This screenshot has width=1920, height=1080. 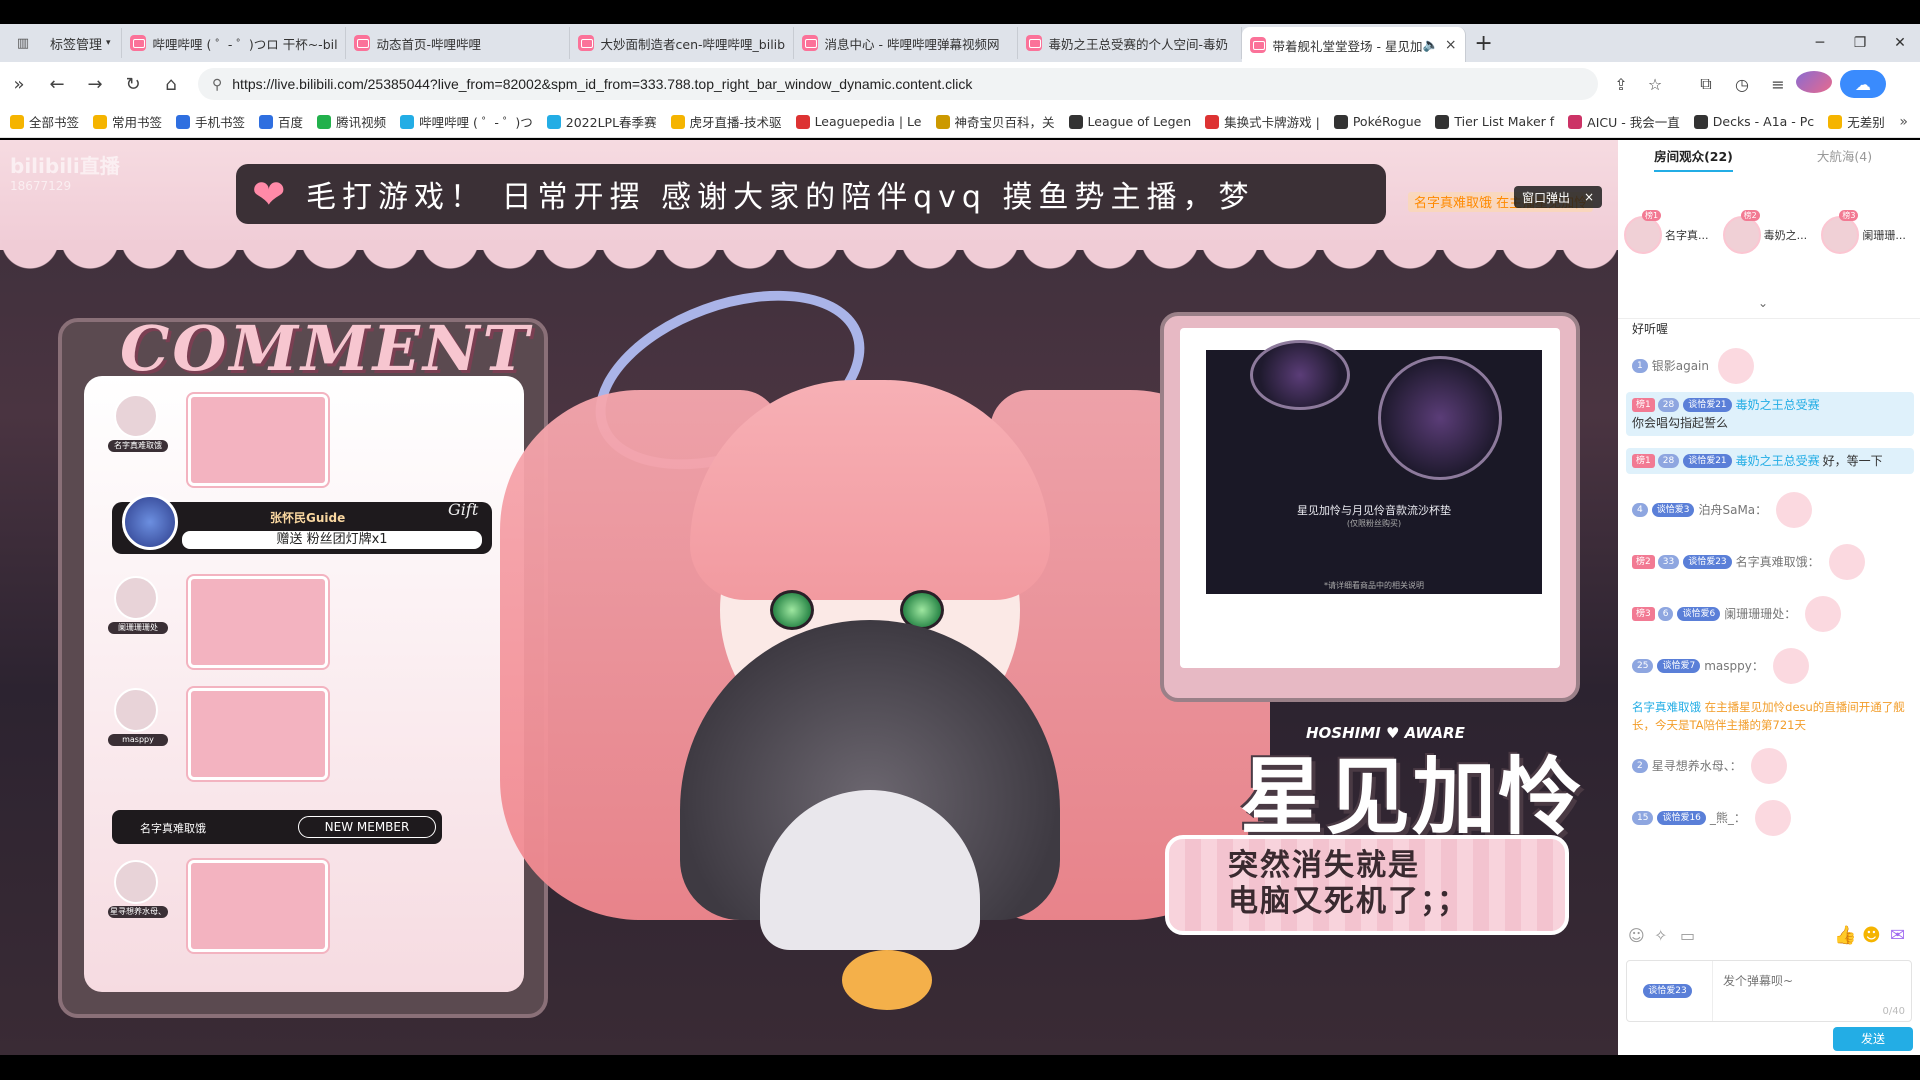 What do you see at coordinates (1742, 84) in the screenshot?
I see `history-icon: ◷` at bounding box center [1742, 84].